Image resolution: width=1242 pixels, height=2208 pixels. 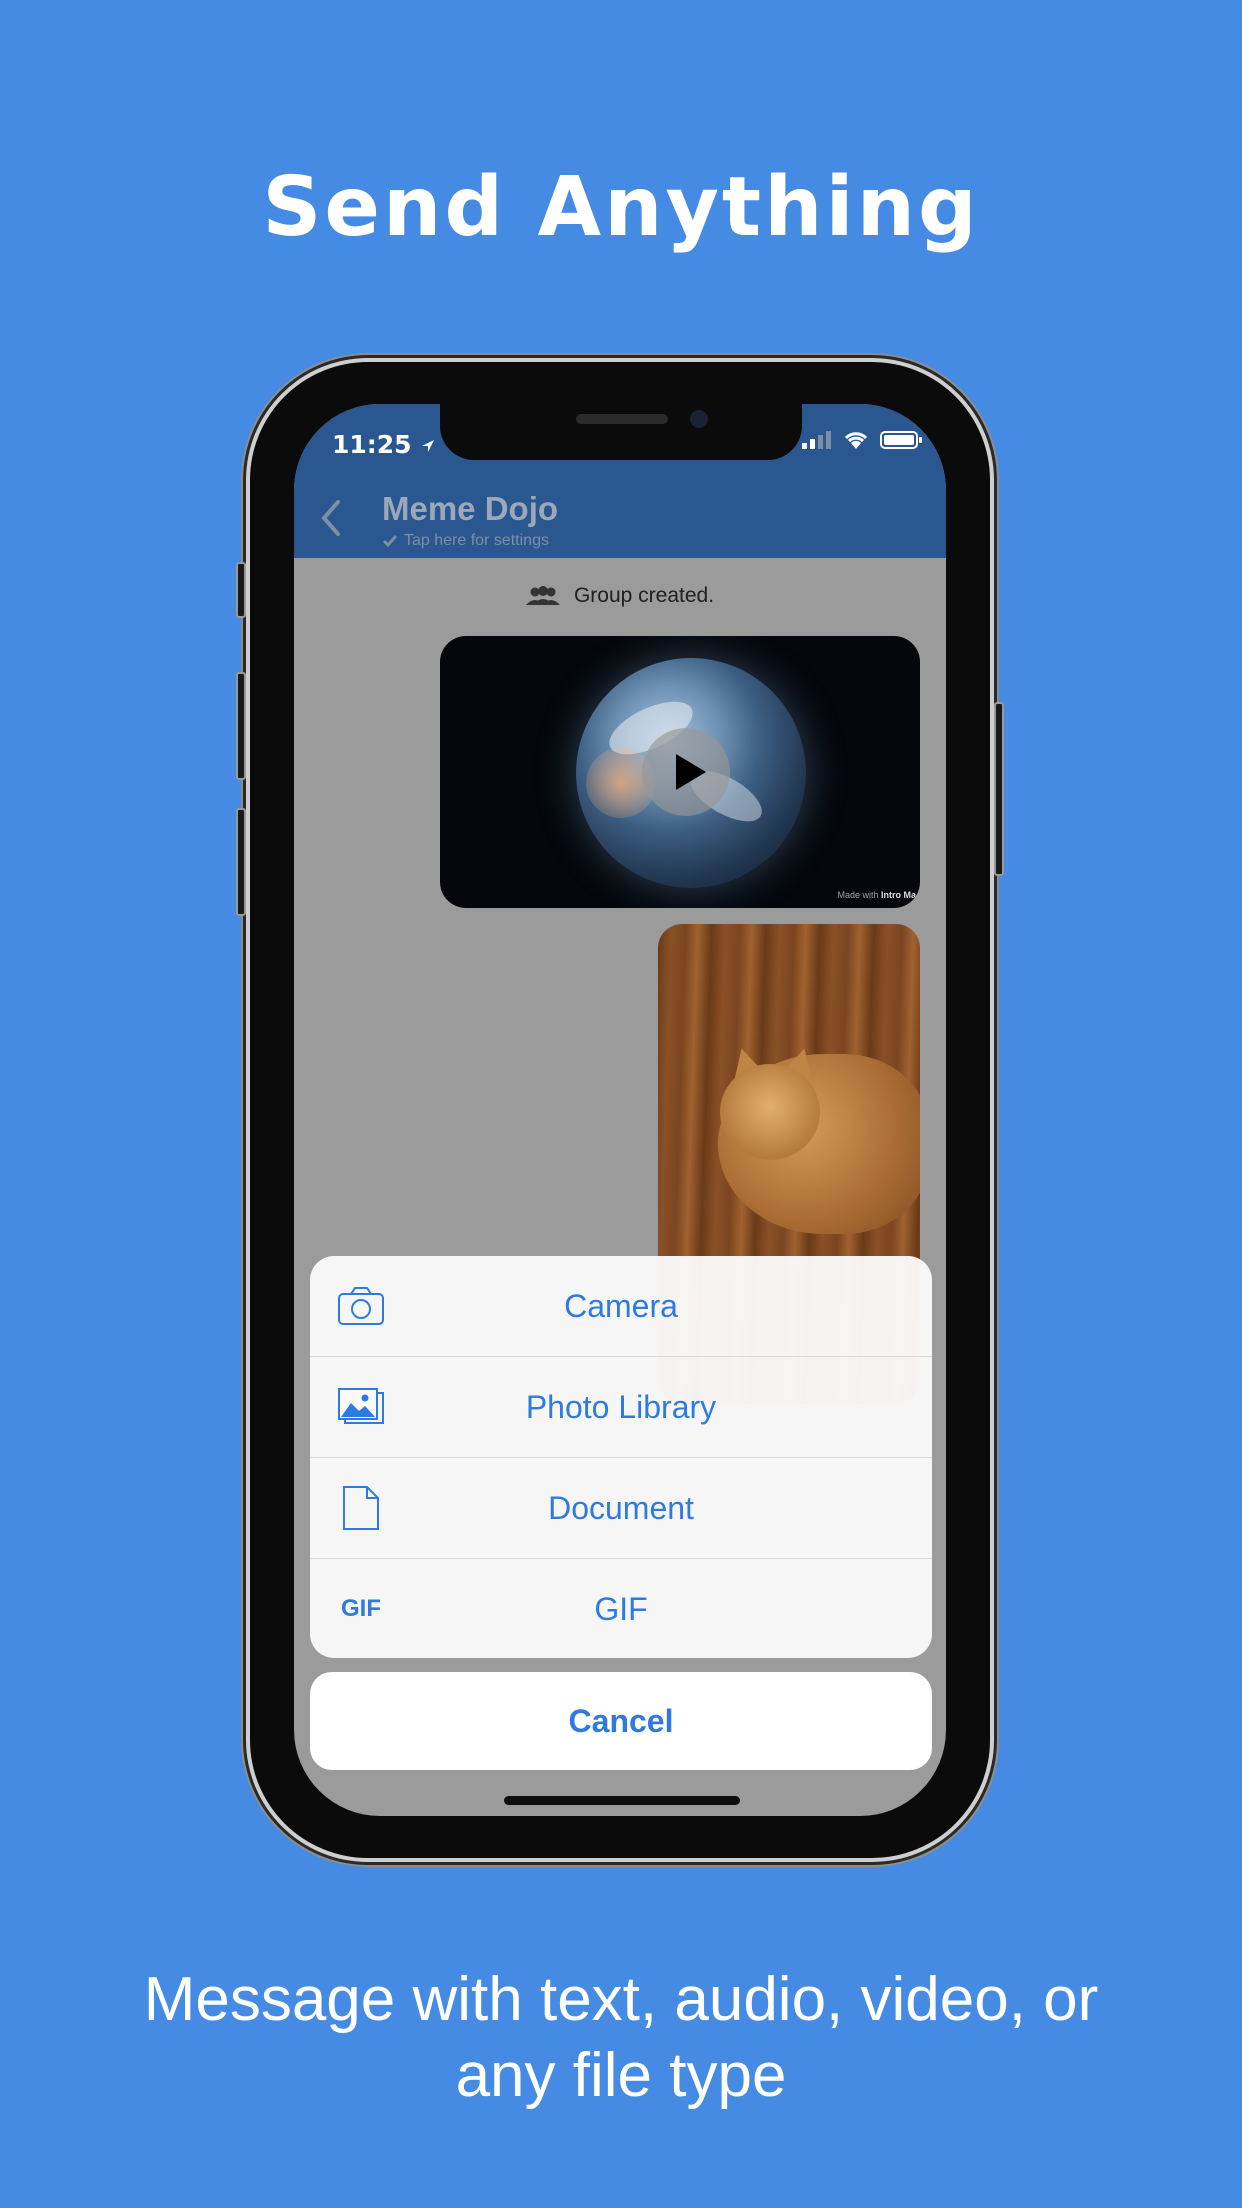 I want to click on action-document: Document, so click(x=621, y=1508).